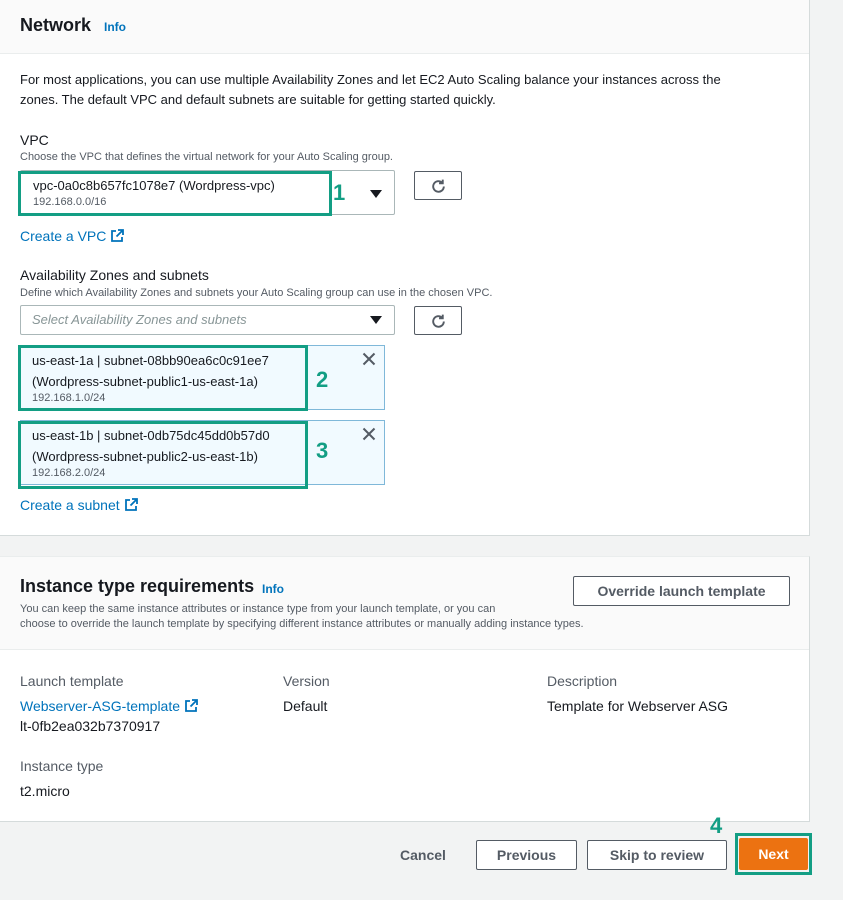 Image resolution: width=843 pixels, height=900 pixels. I want to click on previous-button: Previous, so click(526, 855).